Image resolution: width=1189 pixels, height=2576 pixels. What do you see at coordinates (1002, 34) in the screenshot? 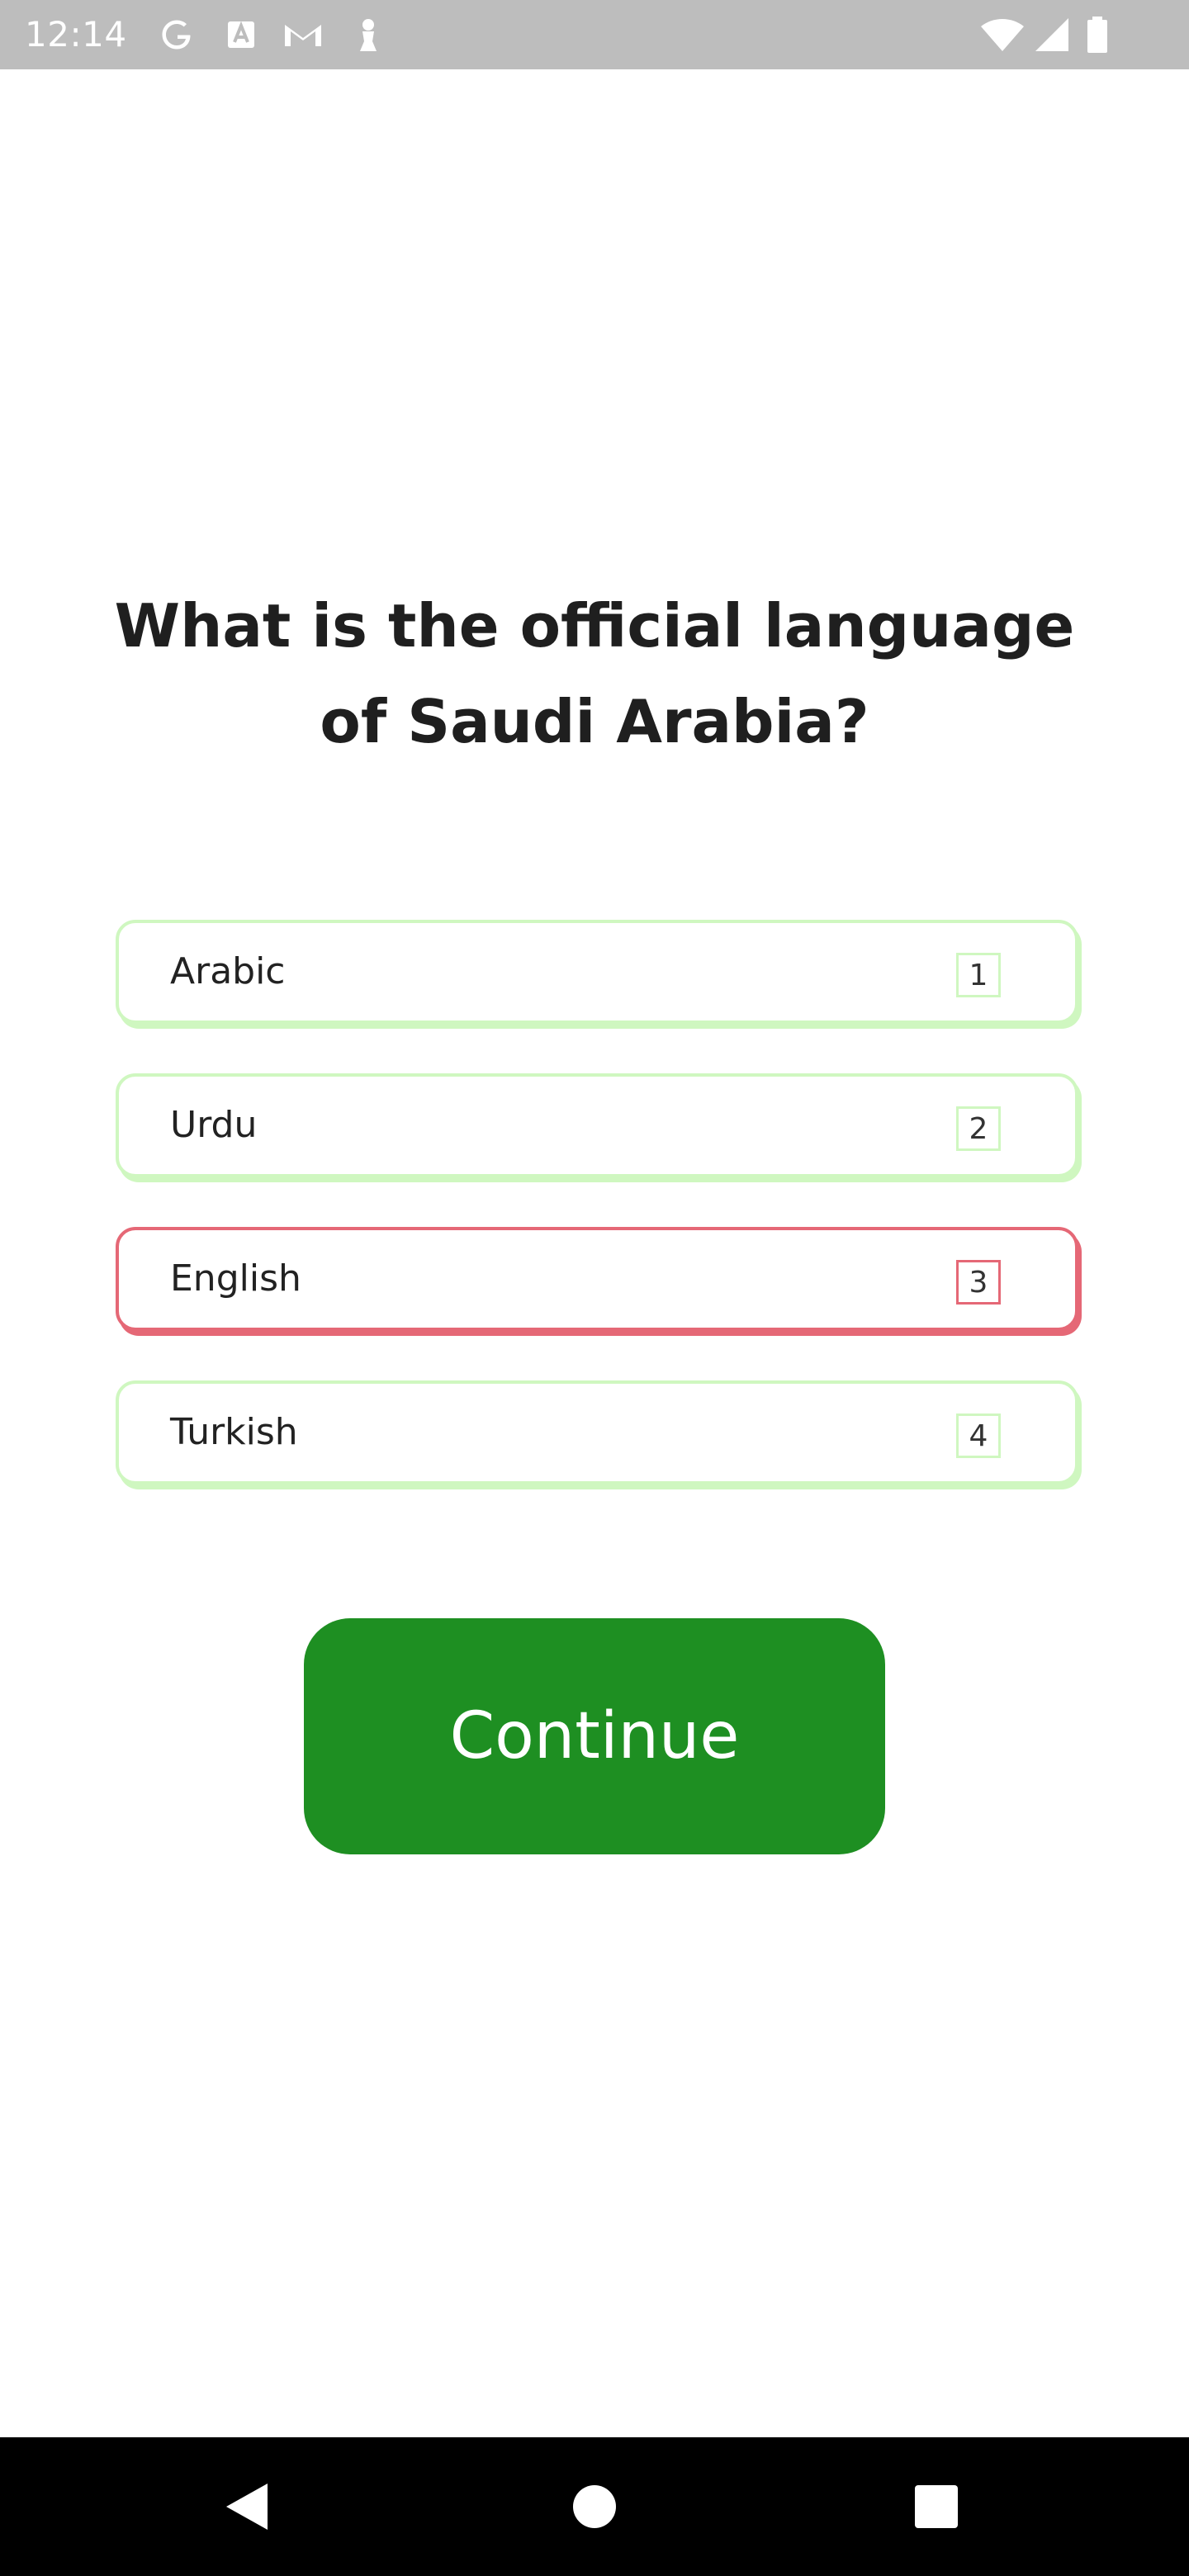
I see `wifi-icon` at bounding box center [1002, 34].